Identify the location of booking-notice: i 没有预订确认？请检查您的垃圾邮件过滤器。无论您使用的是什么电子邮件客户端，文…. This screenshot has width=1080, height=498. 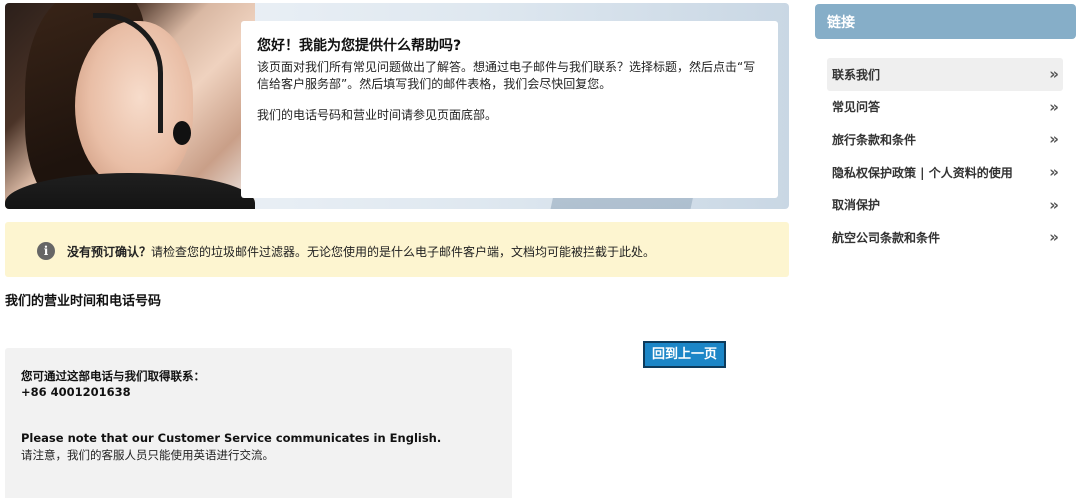
(397, 249).